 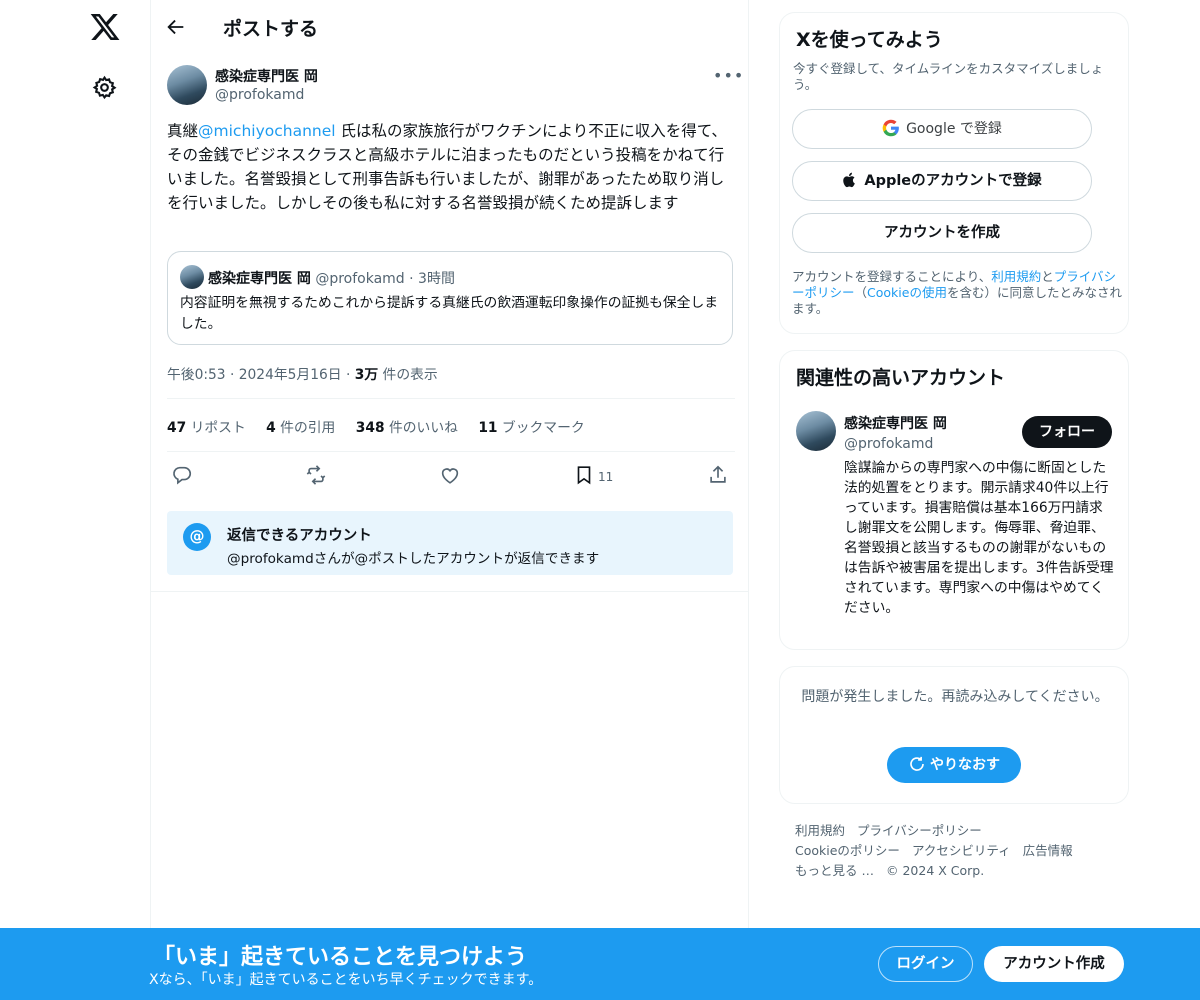 I want to click on repost-icon, so click(x=318, y=477).